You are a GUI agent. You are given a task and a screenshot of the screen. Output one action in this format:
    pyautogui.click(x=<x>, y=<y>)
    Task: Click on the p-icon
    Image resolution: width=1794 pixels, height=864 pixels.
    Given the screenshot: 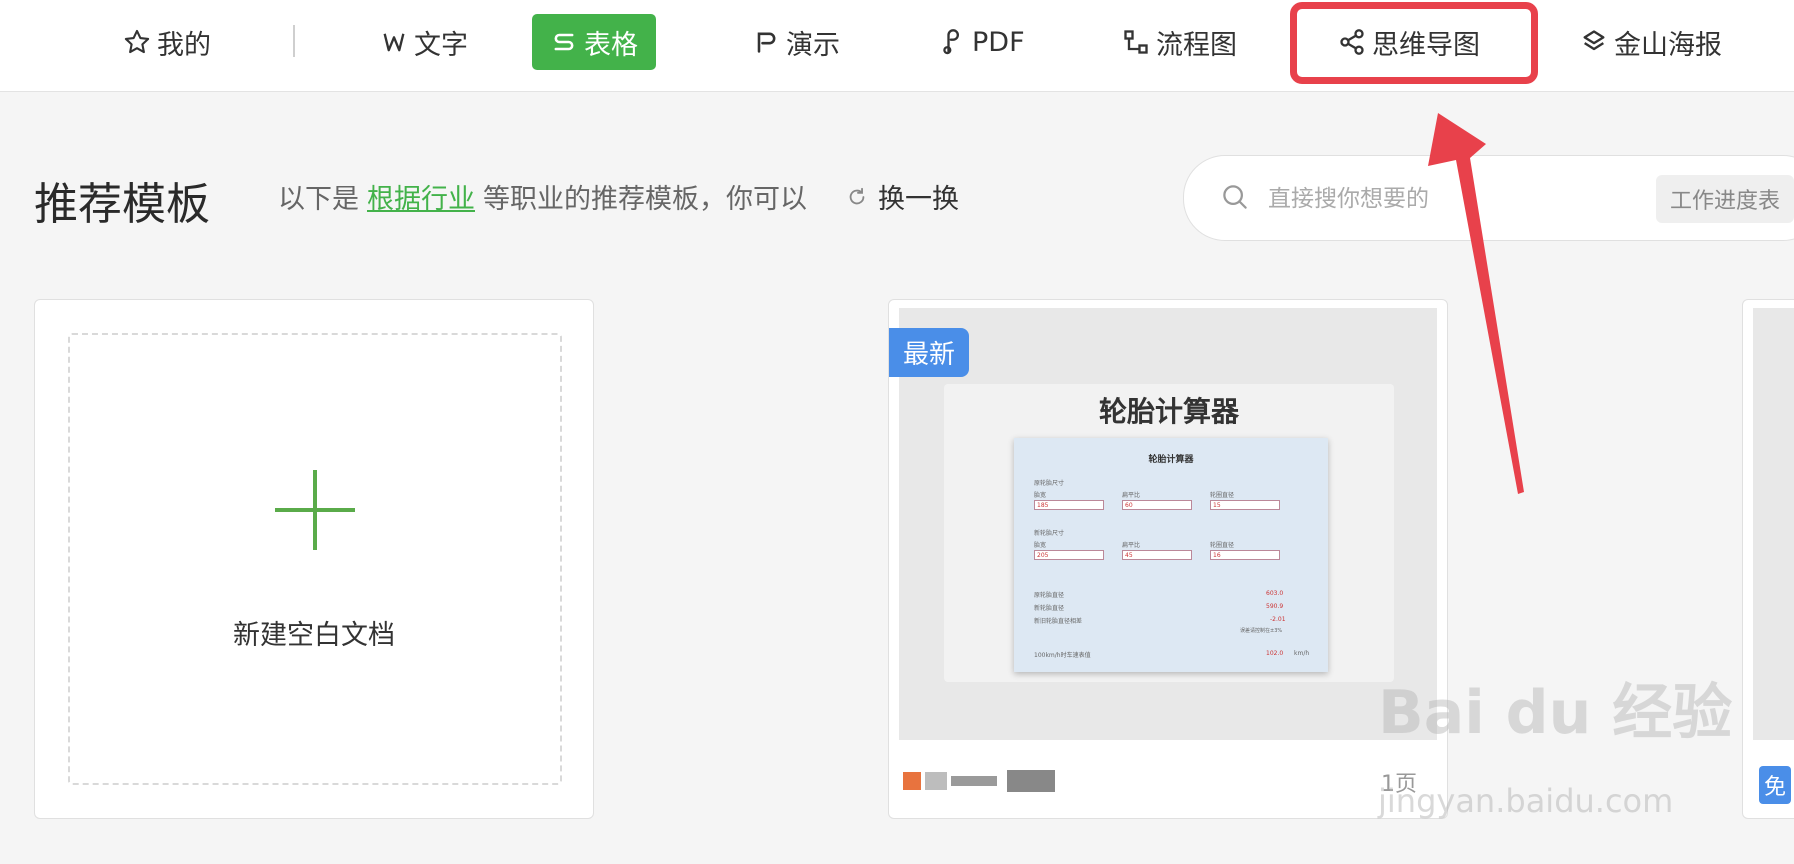 What is the action you would take?
    pyautogui.click(x=766, y=42)
    